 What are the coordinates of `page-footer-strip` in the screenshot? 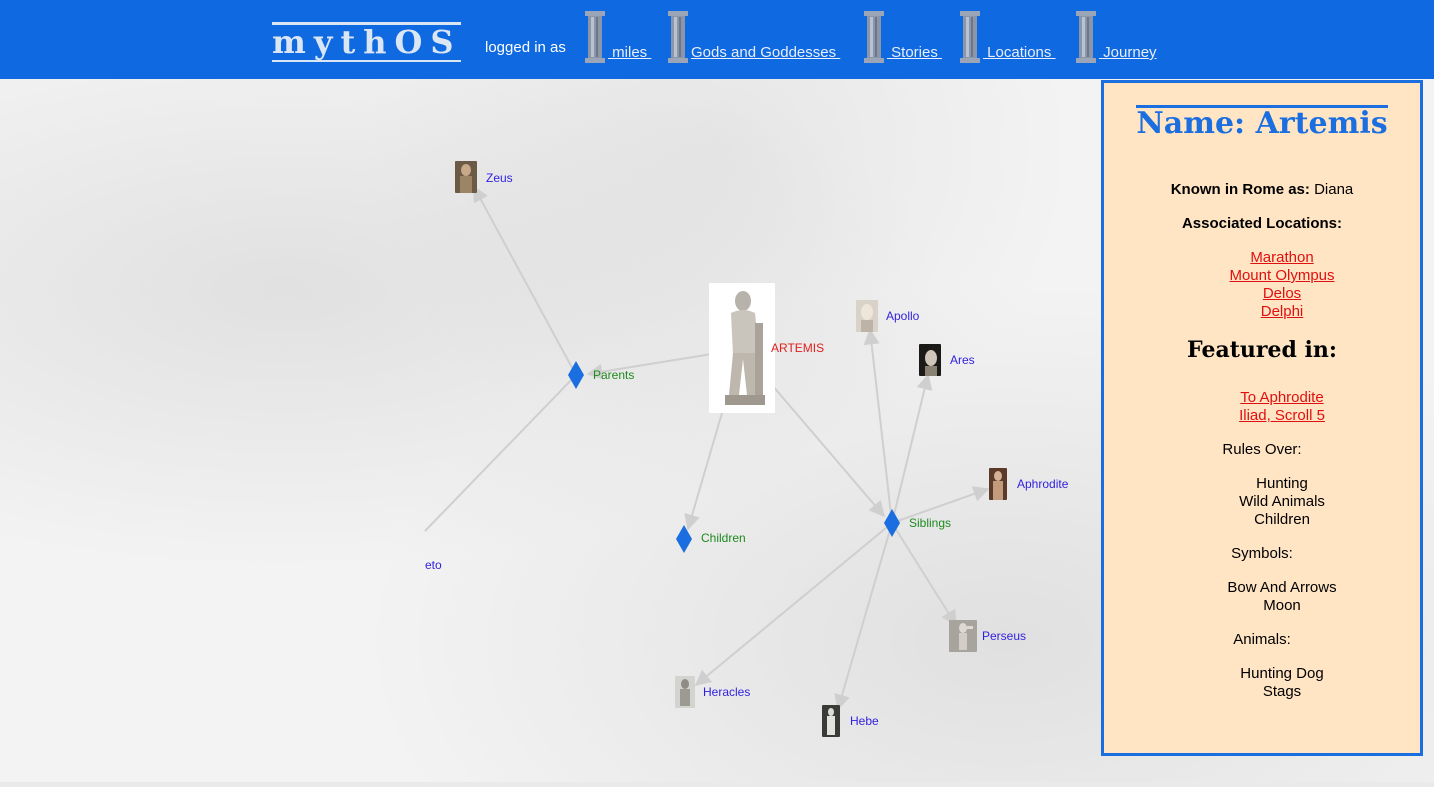 It's located at (717, 784).